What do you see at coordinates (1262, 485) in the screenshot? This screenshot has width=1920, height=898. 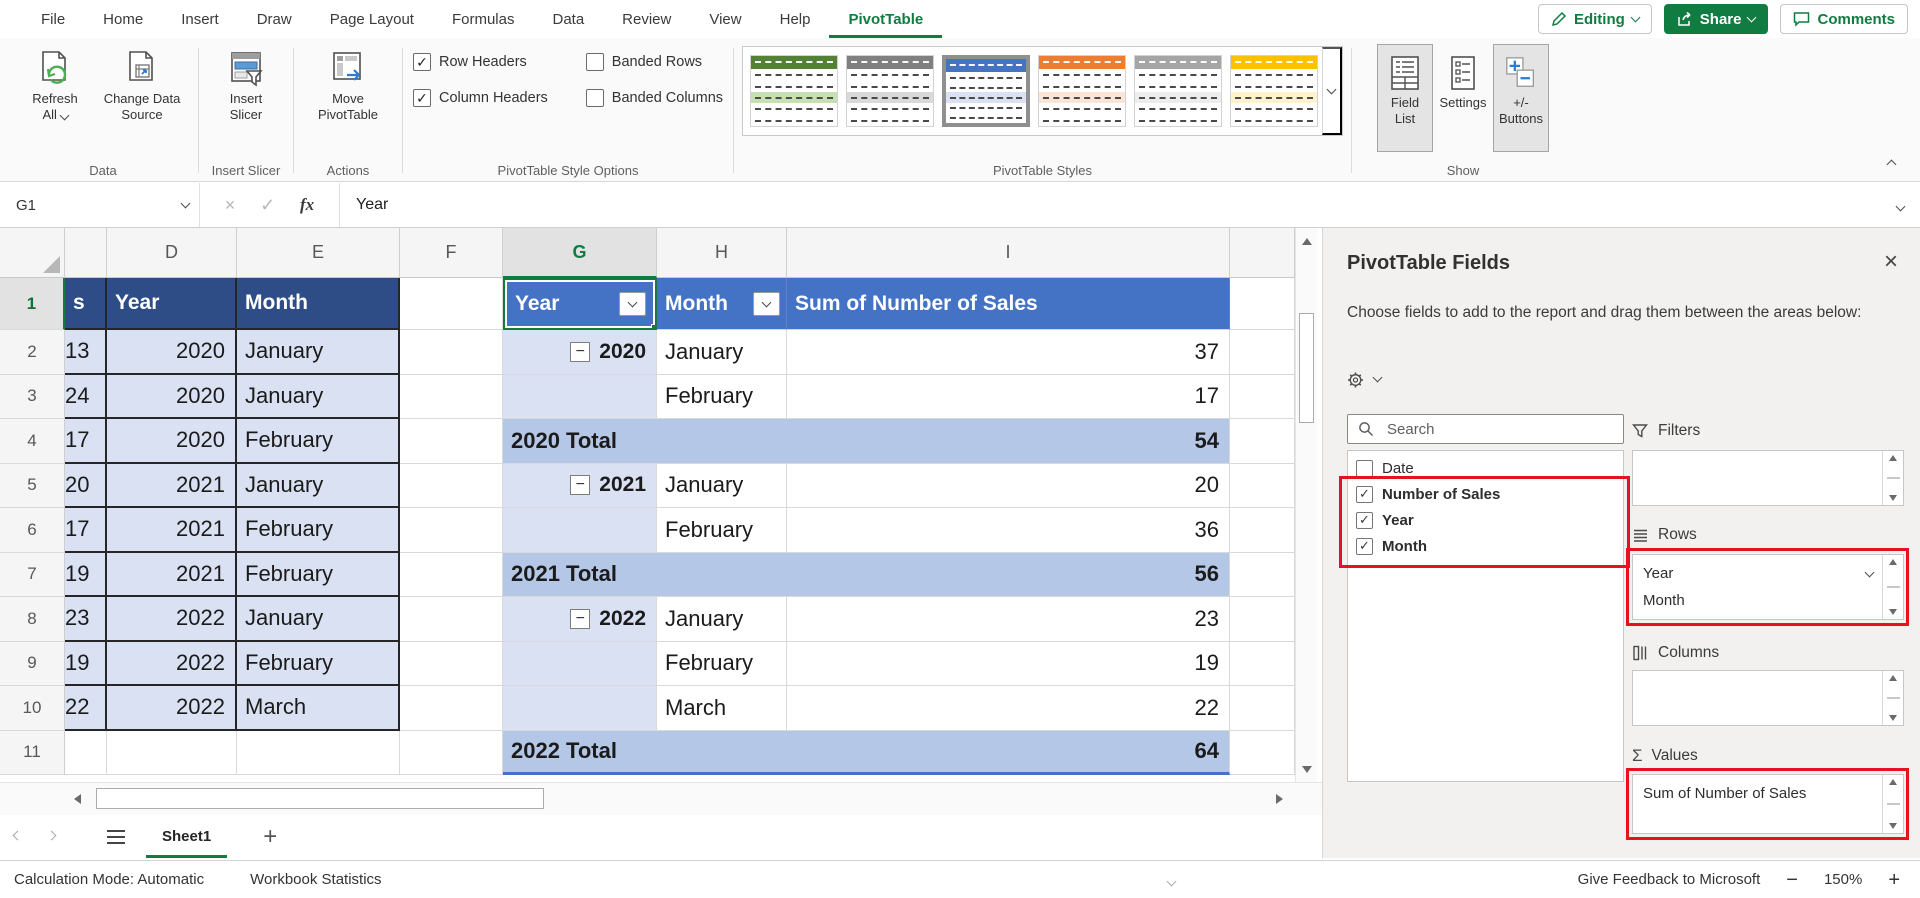 I see `cell-J5` at bounding box center [1262, 485].